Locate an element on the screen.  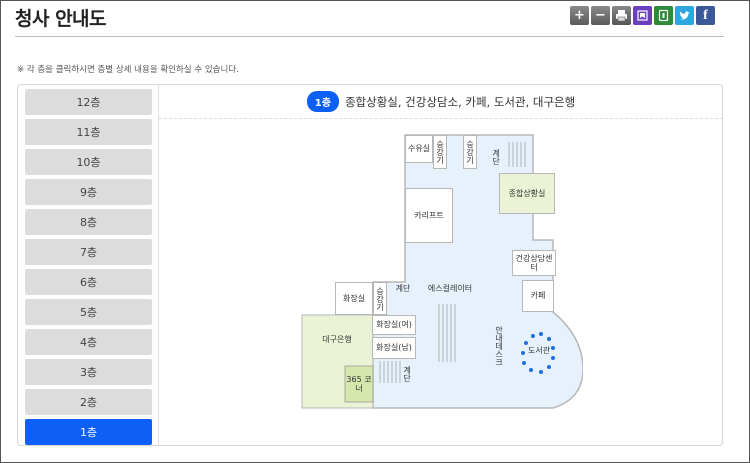
room-restroom-men: 화장실(남) is located at coordinates (394, 348).